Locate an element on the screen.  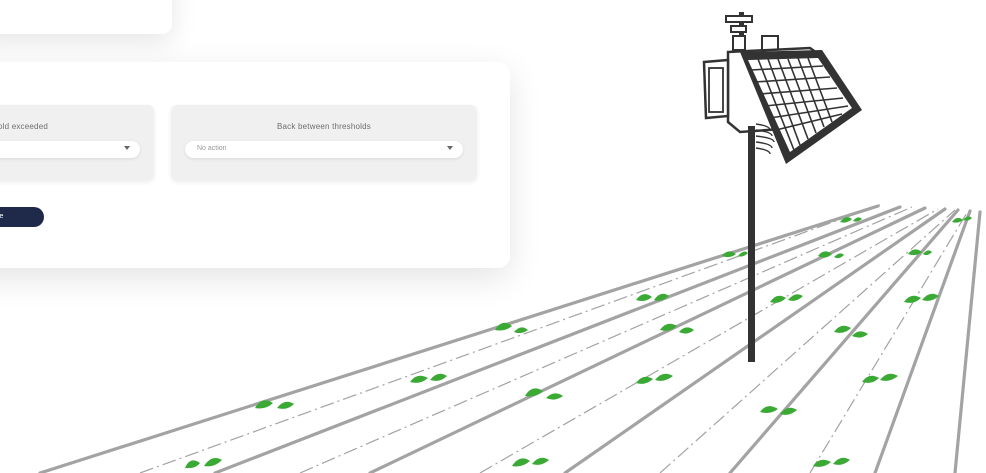
weather-station is located at coordinates (782, 187).